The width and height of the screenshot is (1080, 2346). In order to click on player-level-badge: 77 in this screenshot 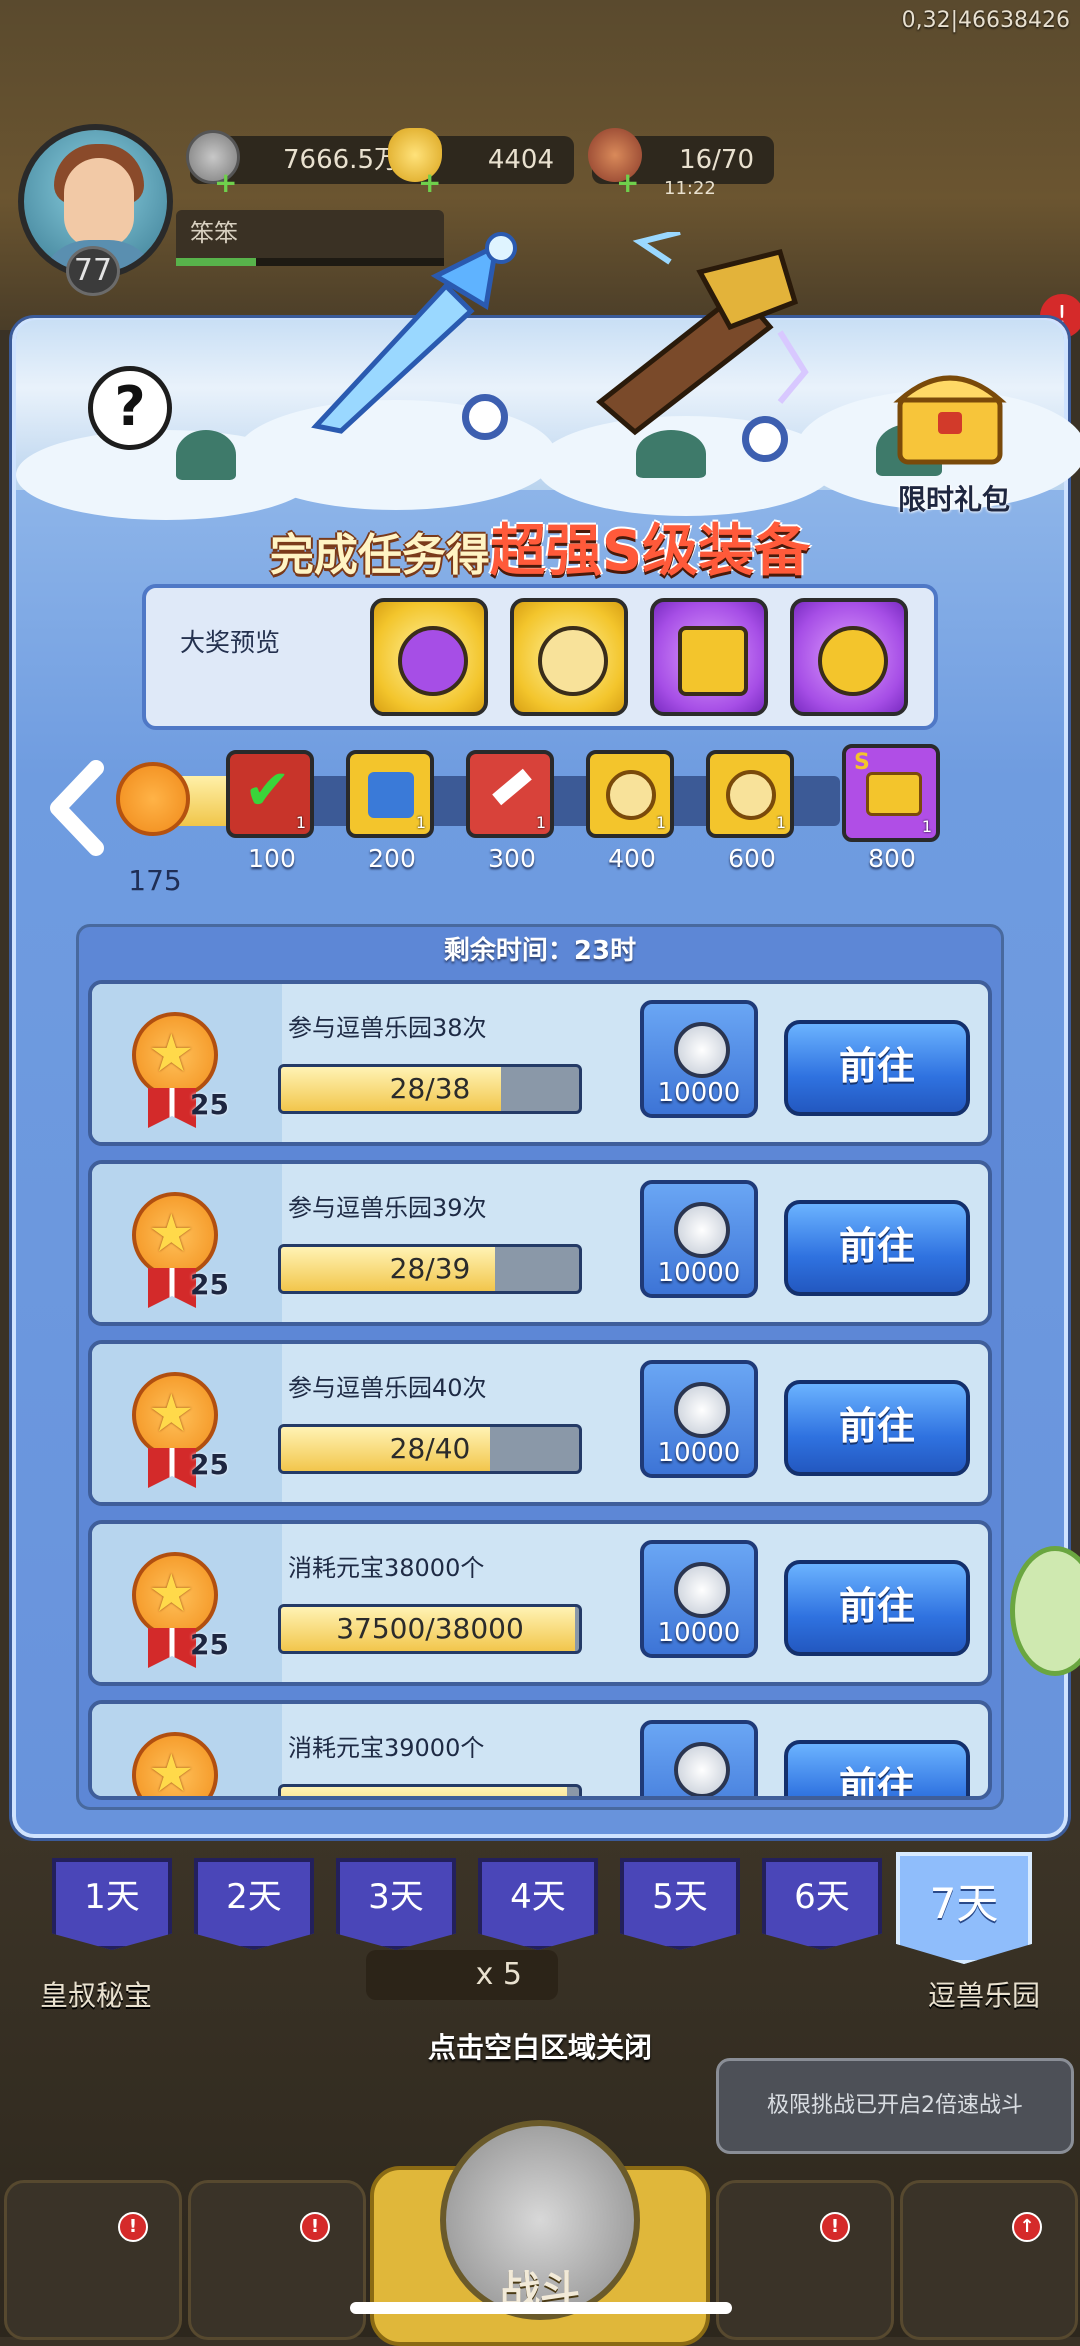, I will do `click(93, 271)`.